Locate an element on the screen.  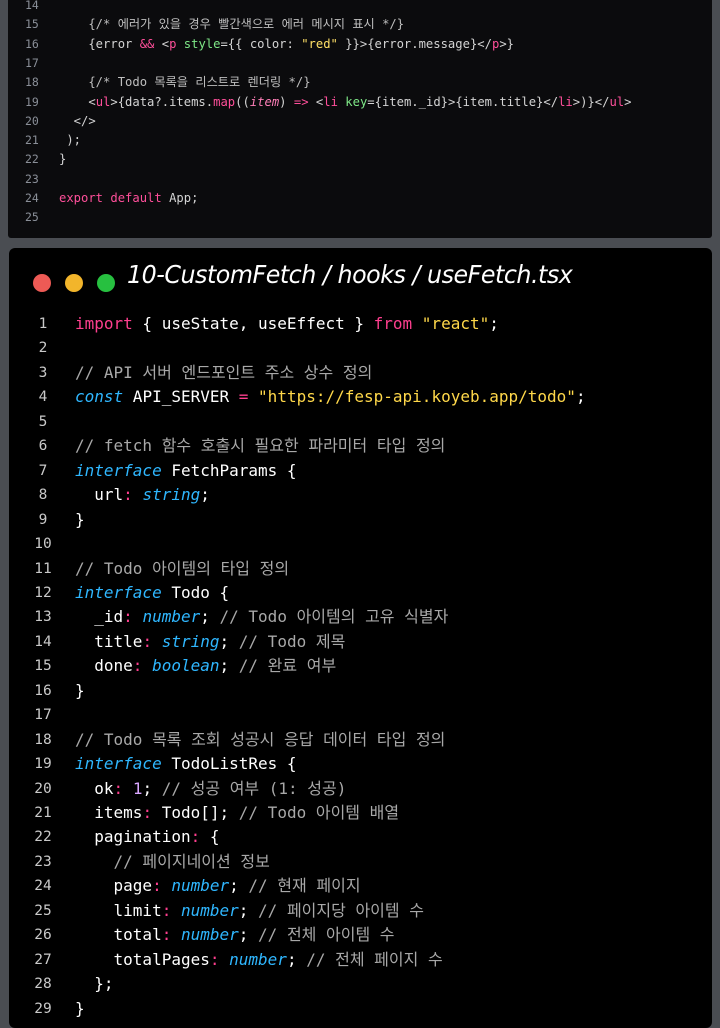
line-number: 3 is located at coordinates (43, 372).